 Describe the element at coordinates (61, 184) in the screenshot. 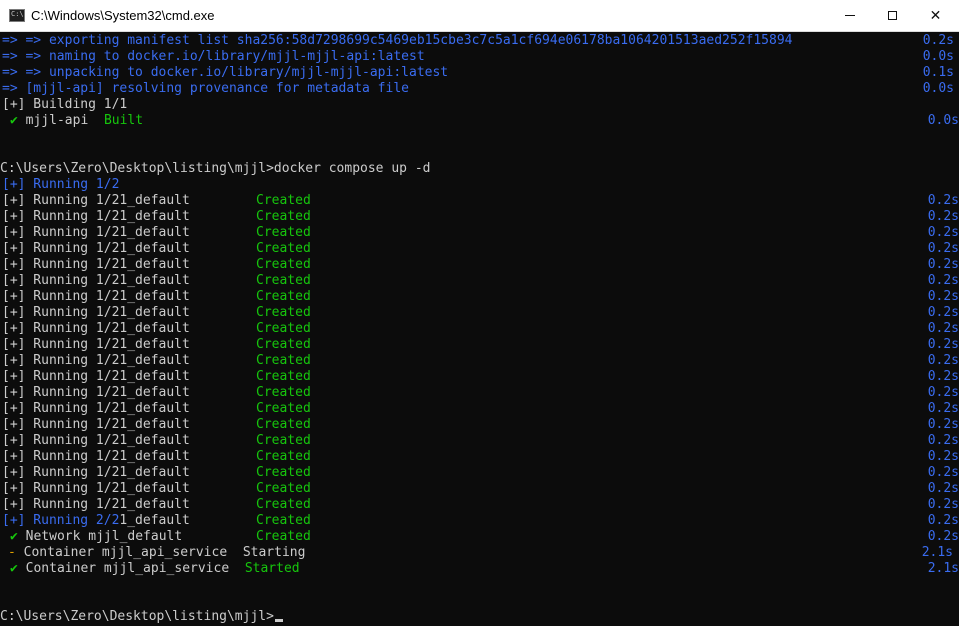

I see `running-header-text: [+] Running 1/2` at that location.